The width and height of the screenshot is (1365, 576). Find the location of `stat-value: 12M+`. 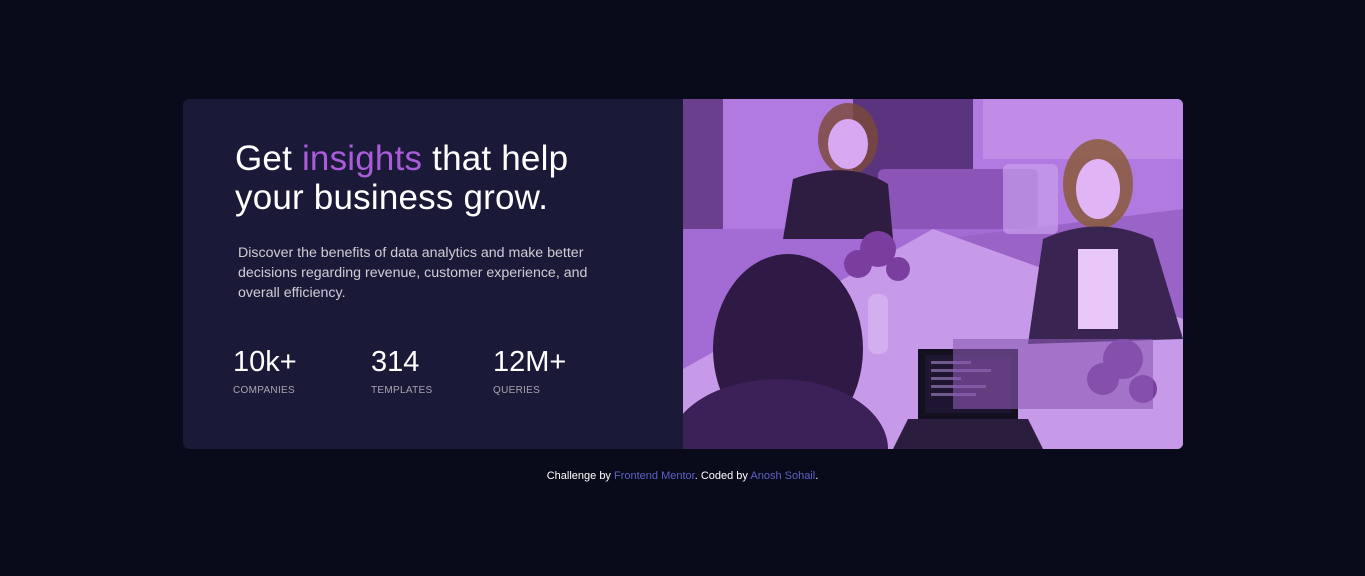

stat-value: 12M+ is located at coordinates (530, 362).